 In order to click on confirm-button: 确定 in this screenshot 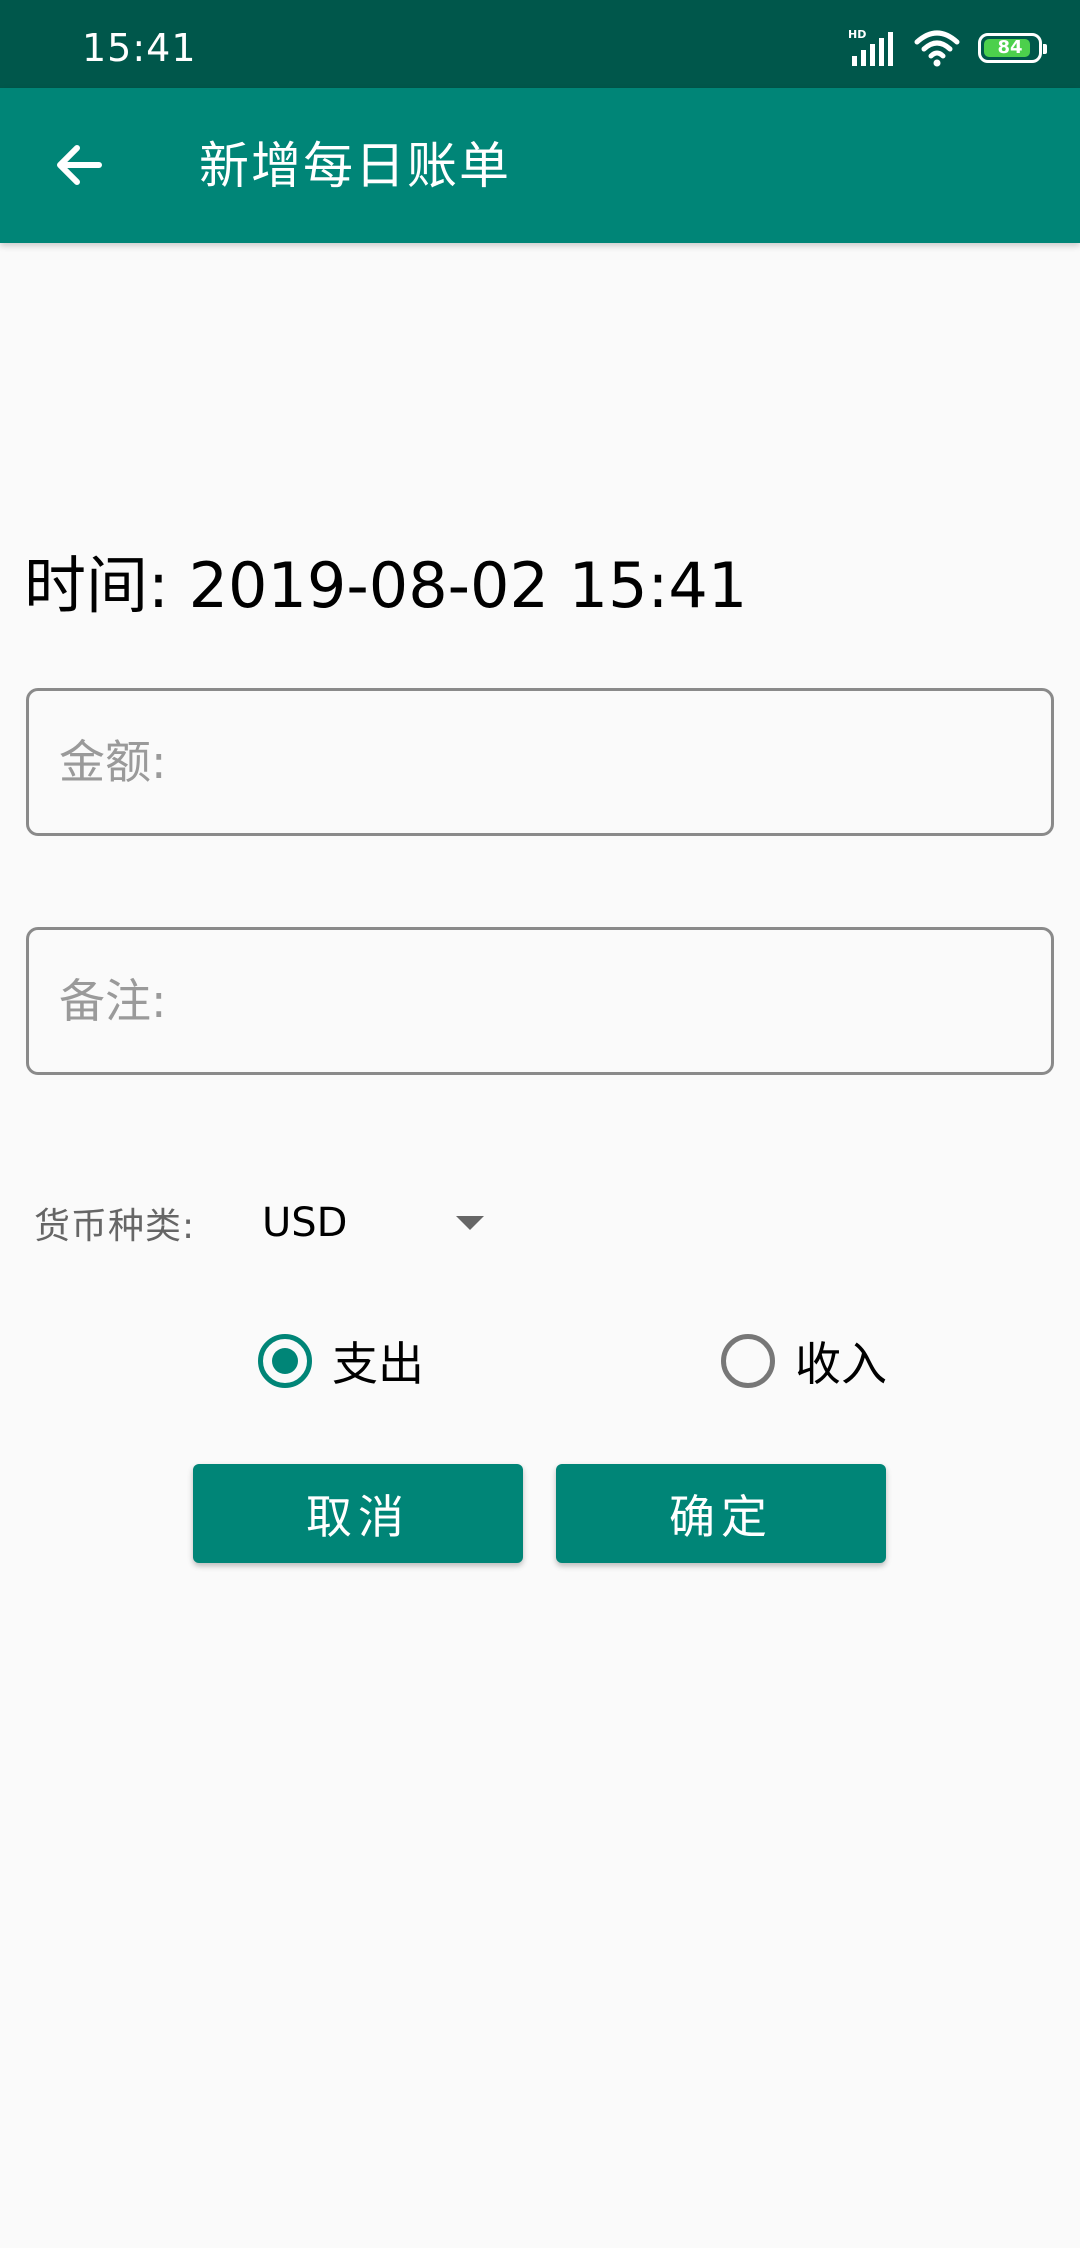, I will do `click(721, 1513)`.